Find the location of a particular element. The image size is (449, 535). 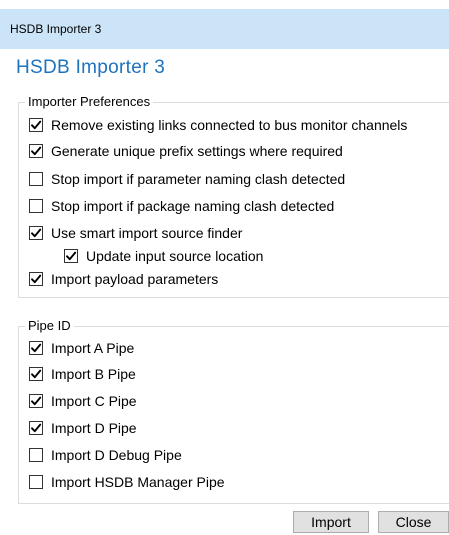

checkbox-import-payload: Import payload parameters is located at coordinates (123, 279).